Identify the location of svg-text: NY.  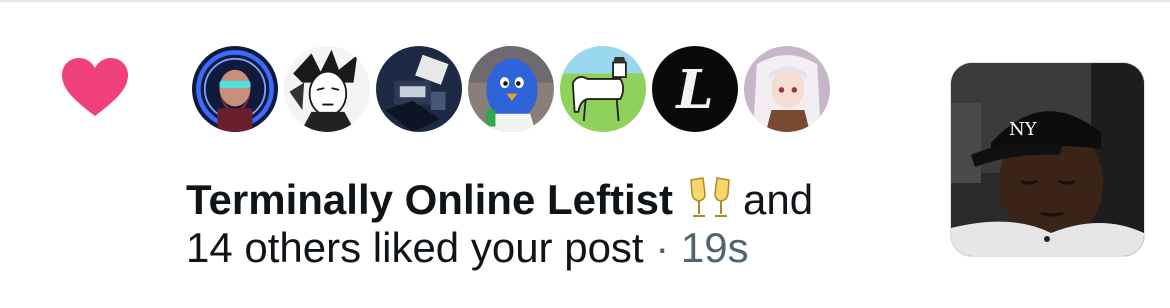
(1023, 129).